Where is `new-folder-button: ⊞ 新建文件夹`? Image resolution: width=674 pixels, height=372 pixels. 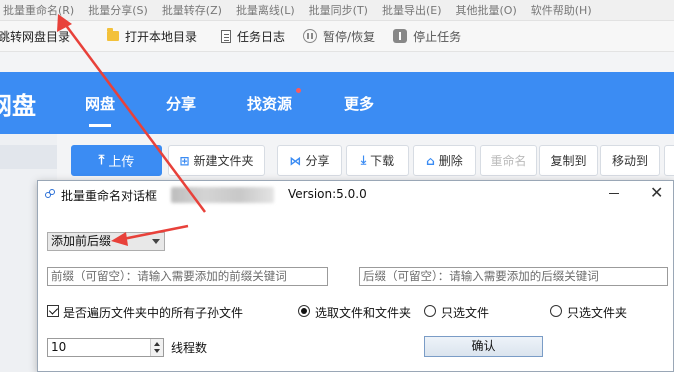 new-folder-button: ⊞ 新建文件夹 is located at coordinates (216, 160).